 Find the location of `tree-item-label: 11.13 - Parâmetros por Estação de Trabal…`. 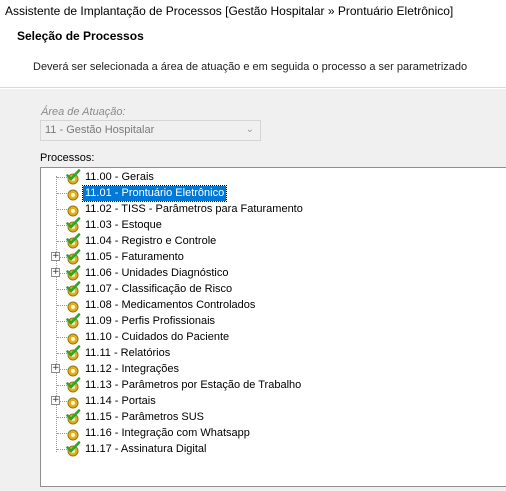

tree-item-label: 11.13 - Parâmetros por Estação de Trabal… is located at coordinates (193, 385).